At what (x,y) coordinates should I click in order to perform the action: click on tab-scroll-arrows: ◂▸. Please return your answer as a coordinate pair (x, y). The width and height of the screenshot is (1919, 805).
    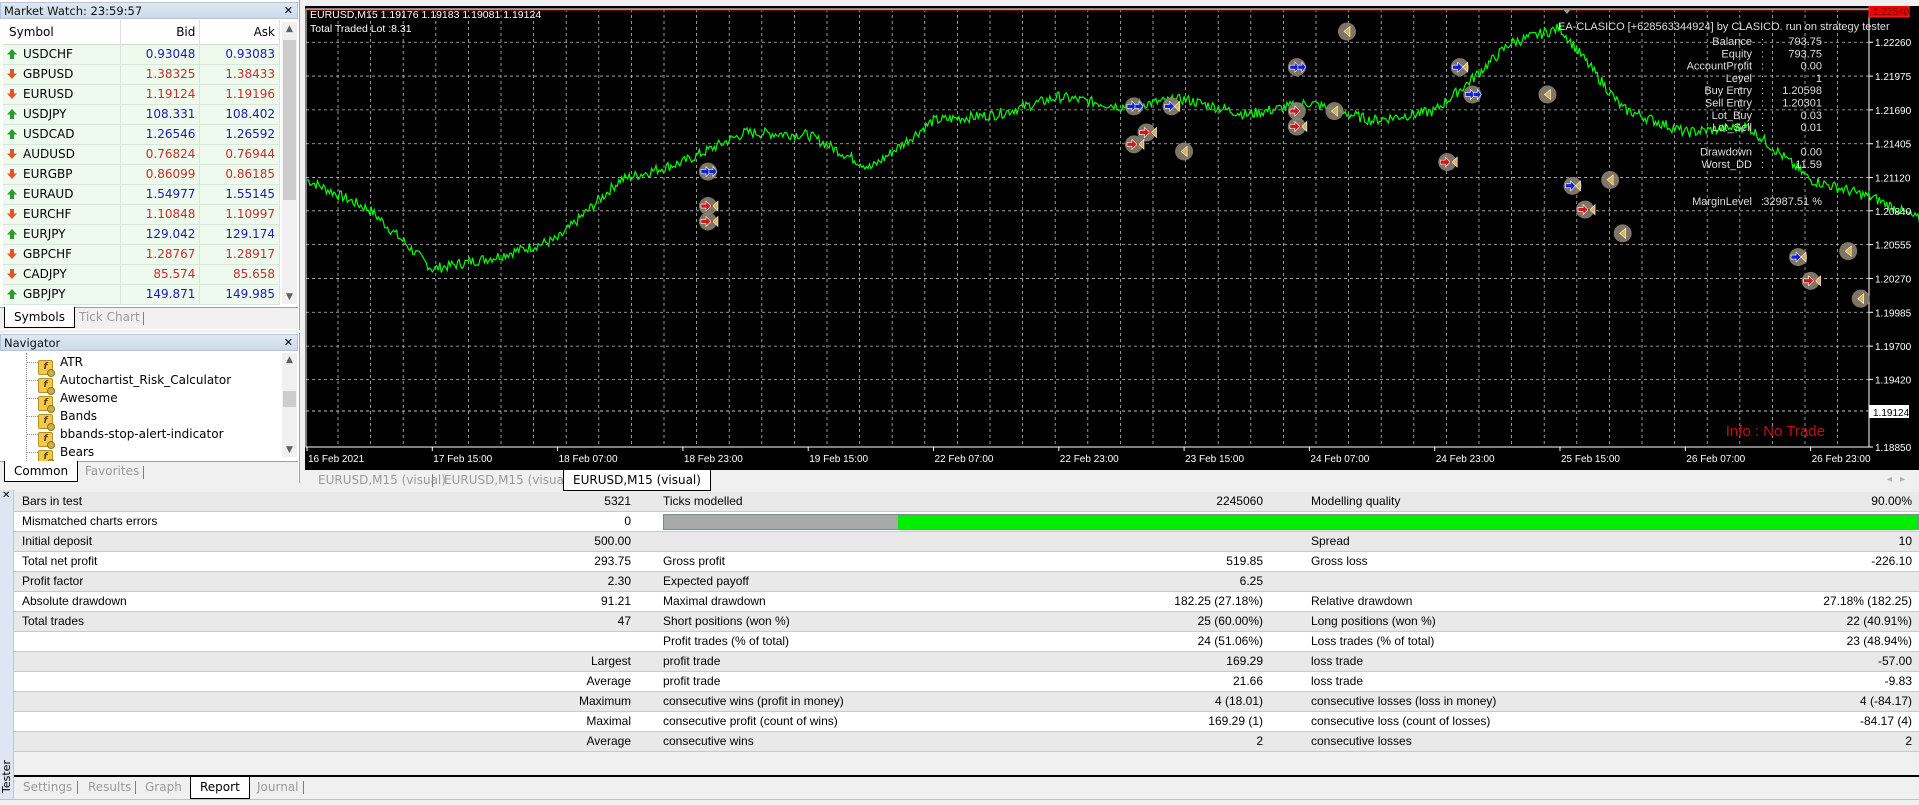
    Looking at the image, I should click on (1900, 479).